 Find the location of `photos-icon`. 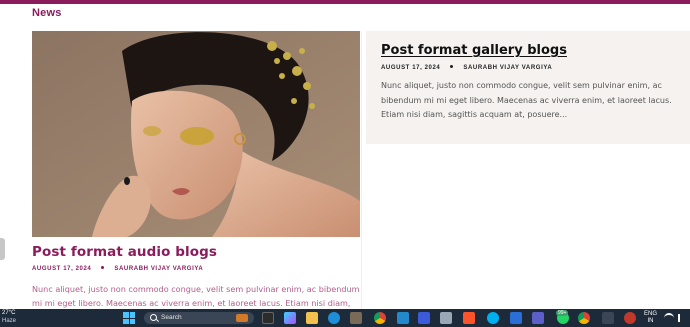

photos-icon is located at coordinates (356, 318).